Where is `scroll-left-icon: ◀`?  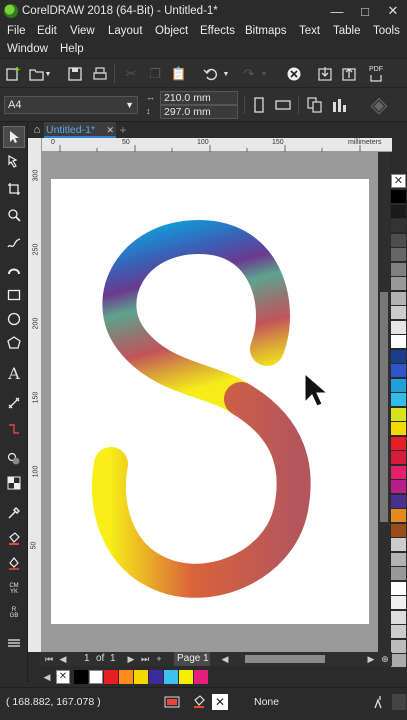
scroll-left-icon: ◀ is located at coordinates (225, 659).